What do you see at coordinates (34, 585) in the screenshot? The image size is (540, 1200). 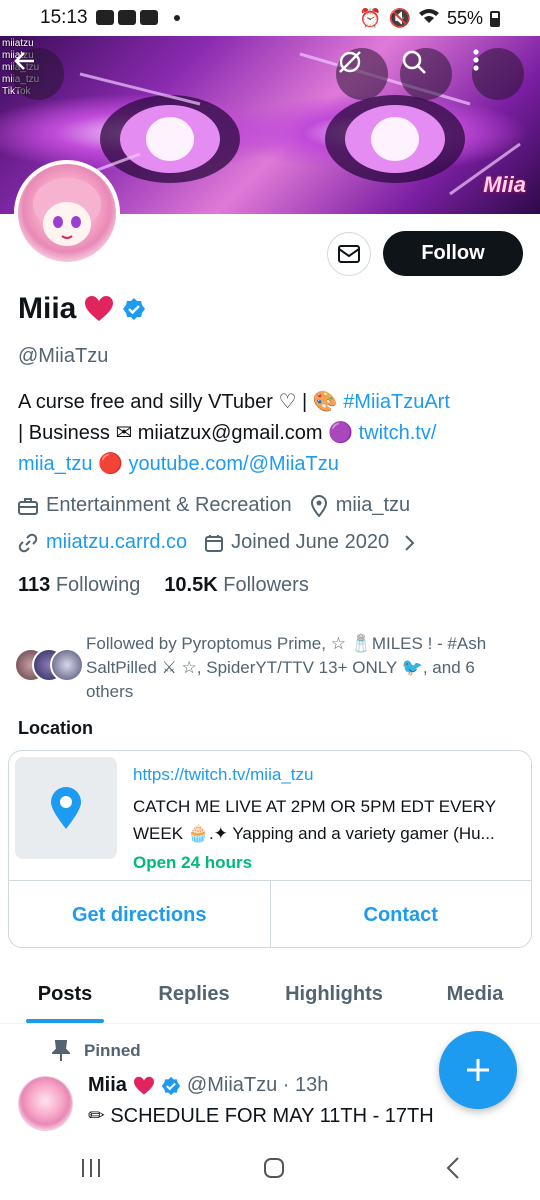 I see `following-count: 113` at bounding box center [34, 585].